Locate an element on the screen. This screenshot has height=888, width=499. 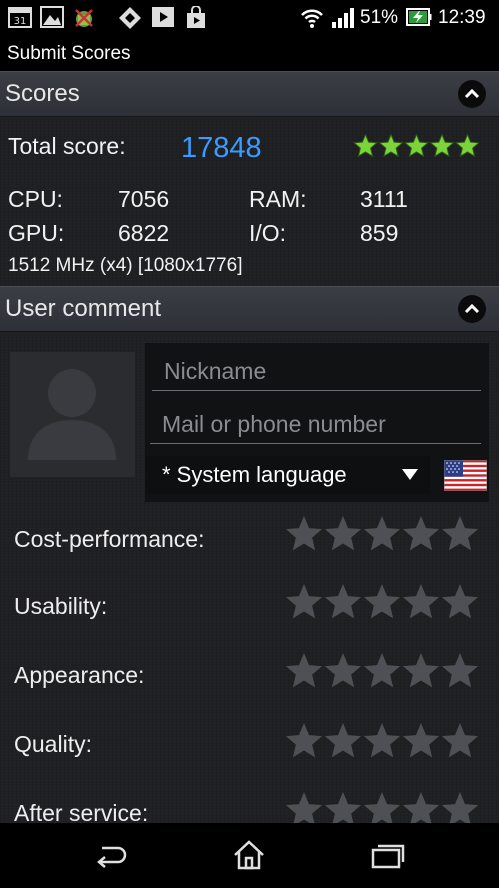
android-debug-icon is located at coordinates (84, 18).